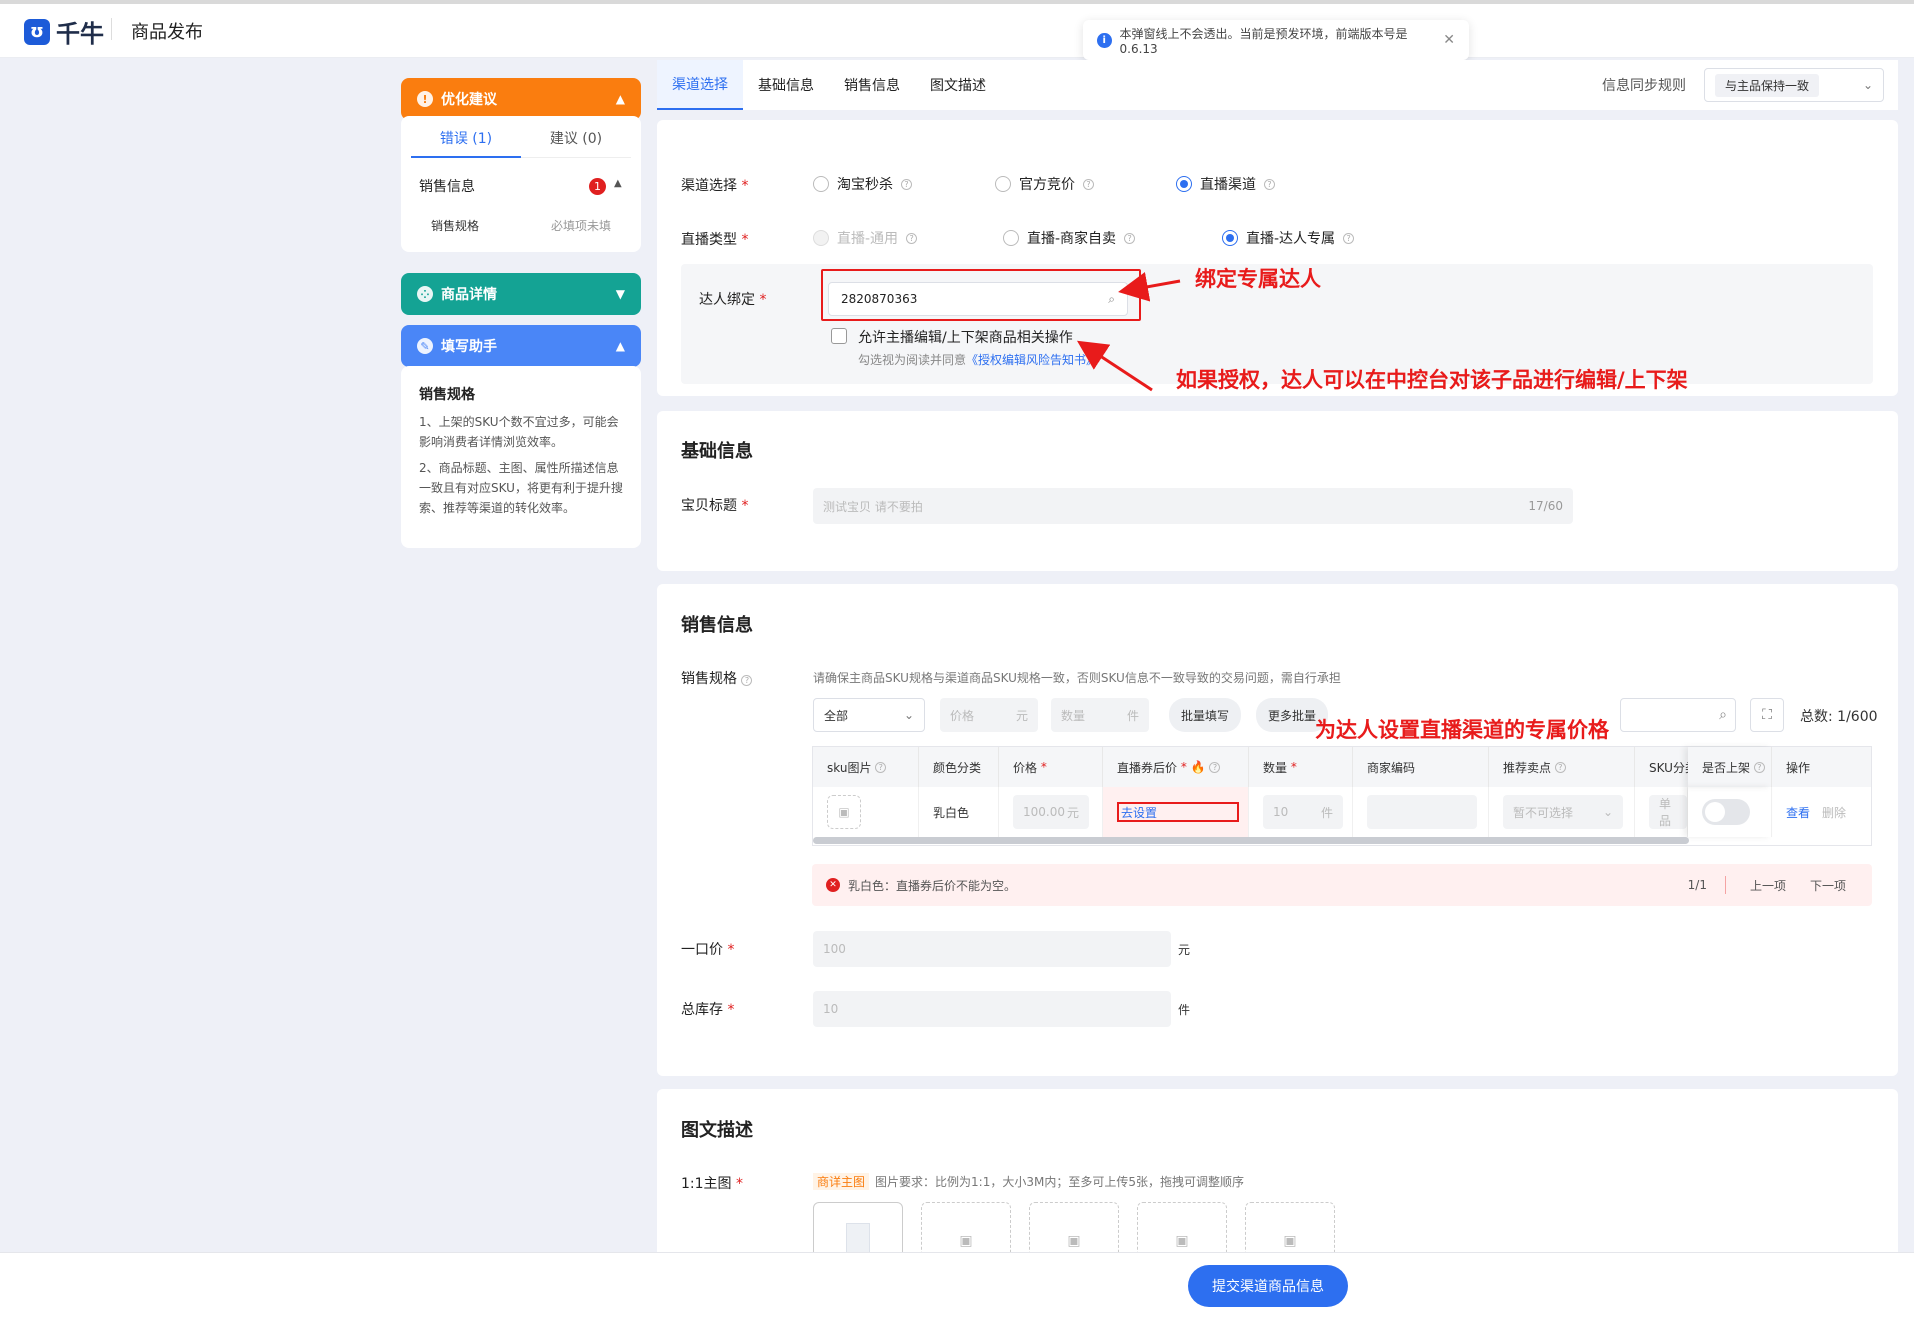  I want to click on radio-official-bid: 官方竞价?, so click(1044, 184).